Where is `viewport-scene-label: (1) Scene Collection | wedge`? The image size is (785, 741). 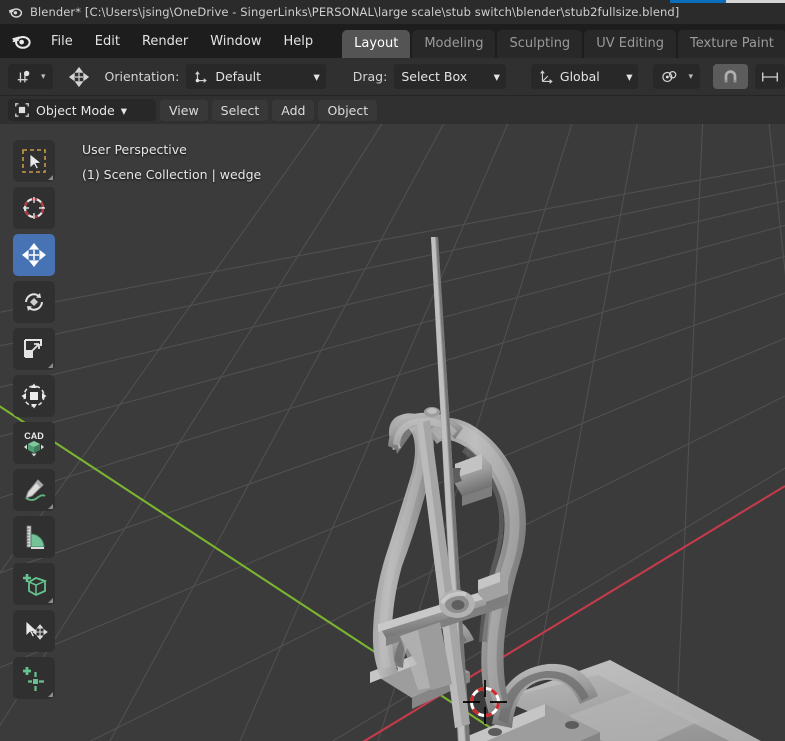
viewport-scene-label: (1) Scene Collection | wedge is located at coordinates (172, 174).